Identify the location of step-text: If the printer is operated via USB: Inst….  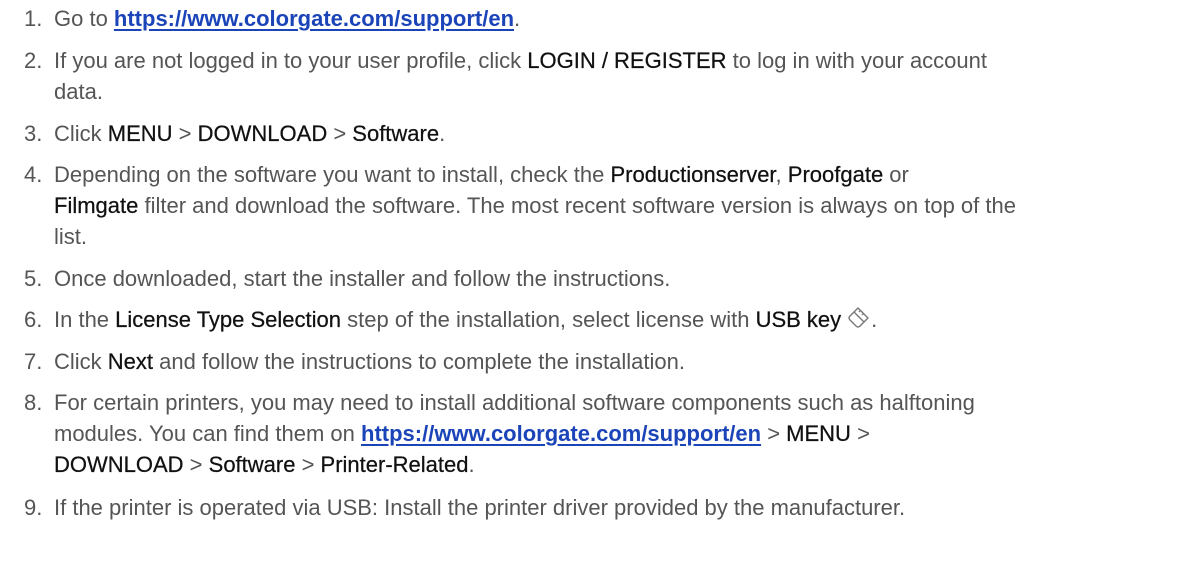
(480, 507).